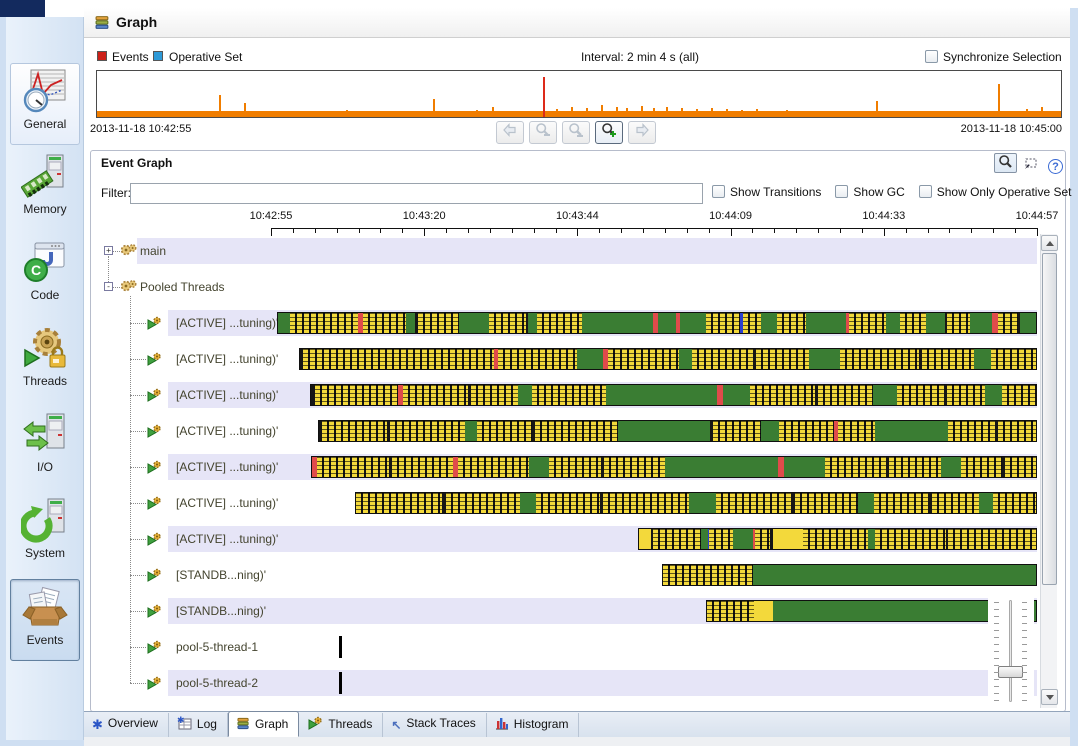  Describe the element at coordinates (130, 57) in the screenshot. I see `events-legend-label: Events` at that location.